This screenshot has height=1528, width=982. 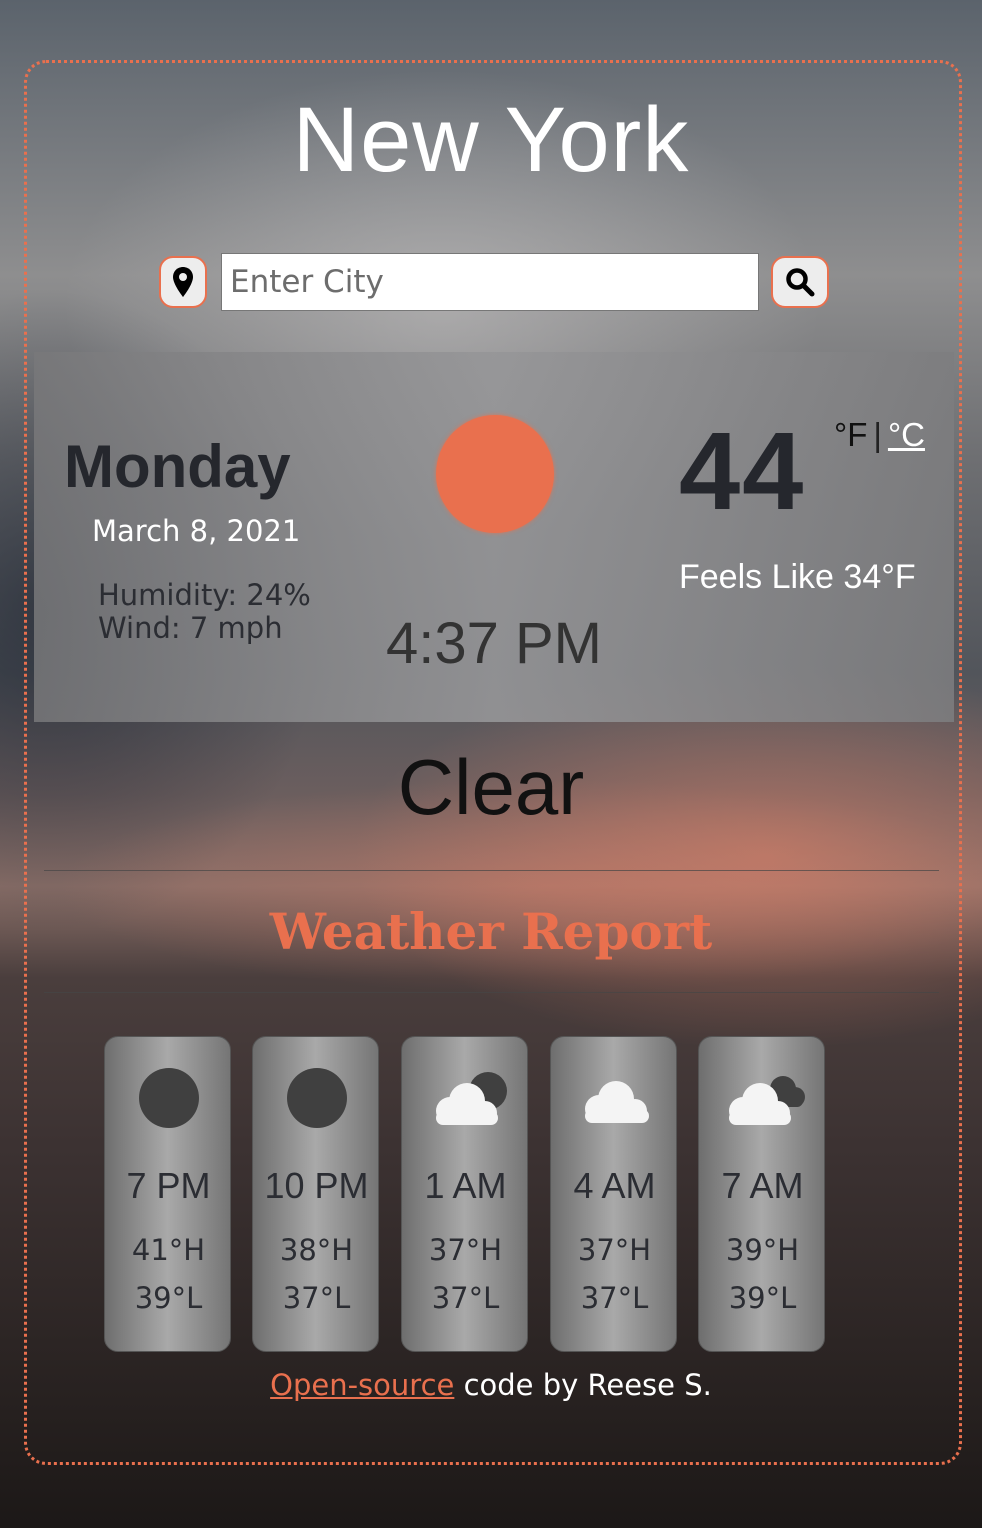 I want to click on forecast-card: 4 AM 37°H 37°L, so click(x=613, y=1194).